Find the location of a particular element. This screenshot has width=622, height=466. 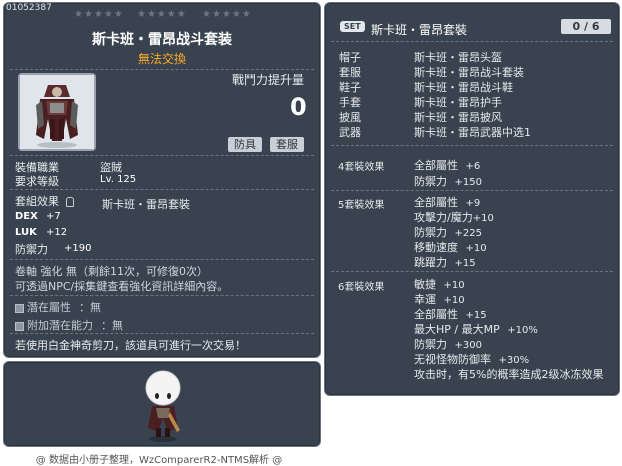

star-row-1: ★★★★★ is located at coordinates (99, 14).